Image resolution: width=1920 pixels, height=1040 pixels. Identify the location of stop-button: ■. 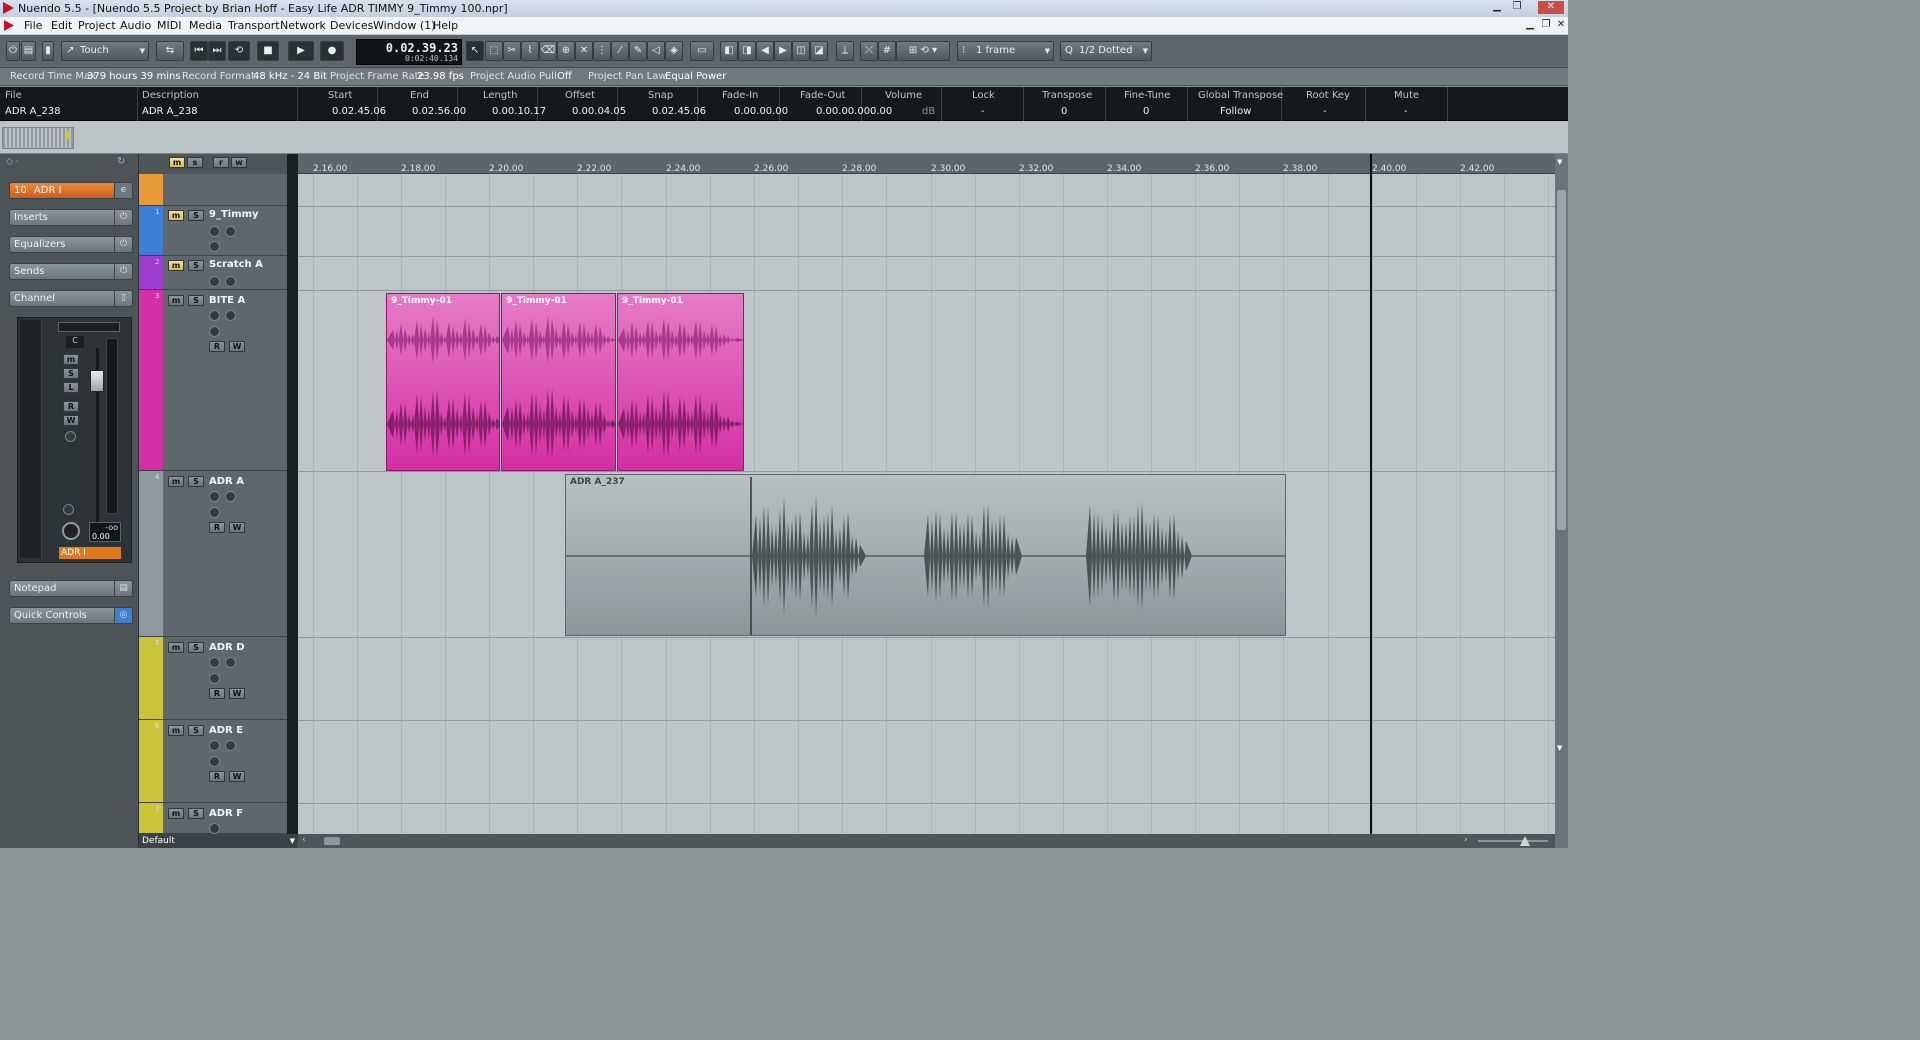
(268, 51).